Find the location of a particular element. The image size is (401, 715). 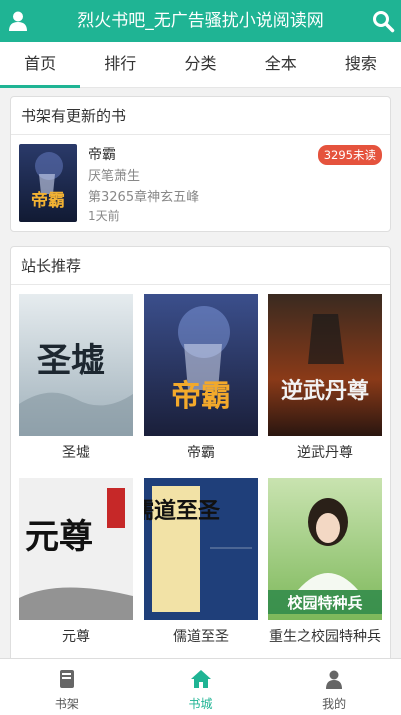

book-latest-chapter: 第3265章神玄五峰 is located at coordinates (143, 195).